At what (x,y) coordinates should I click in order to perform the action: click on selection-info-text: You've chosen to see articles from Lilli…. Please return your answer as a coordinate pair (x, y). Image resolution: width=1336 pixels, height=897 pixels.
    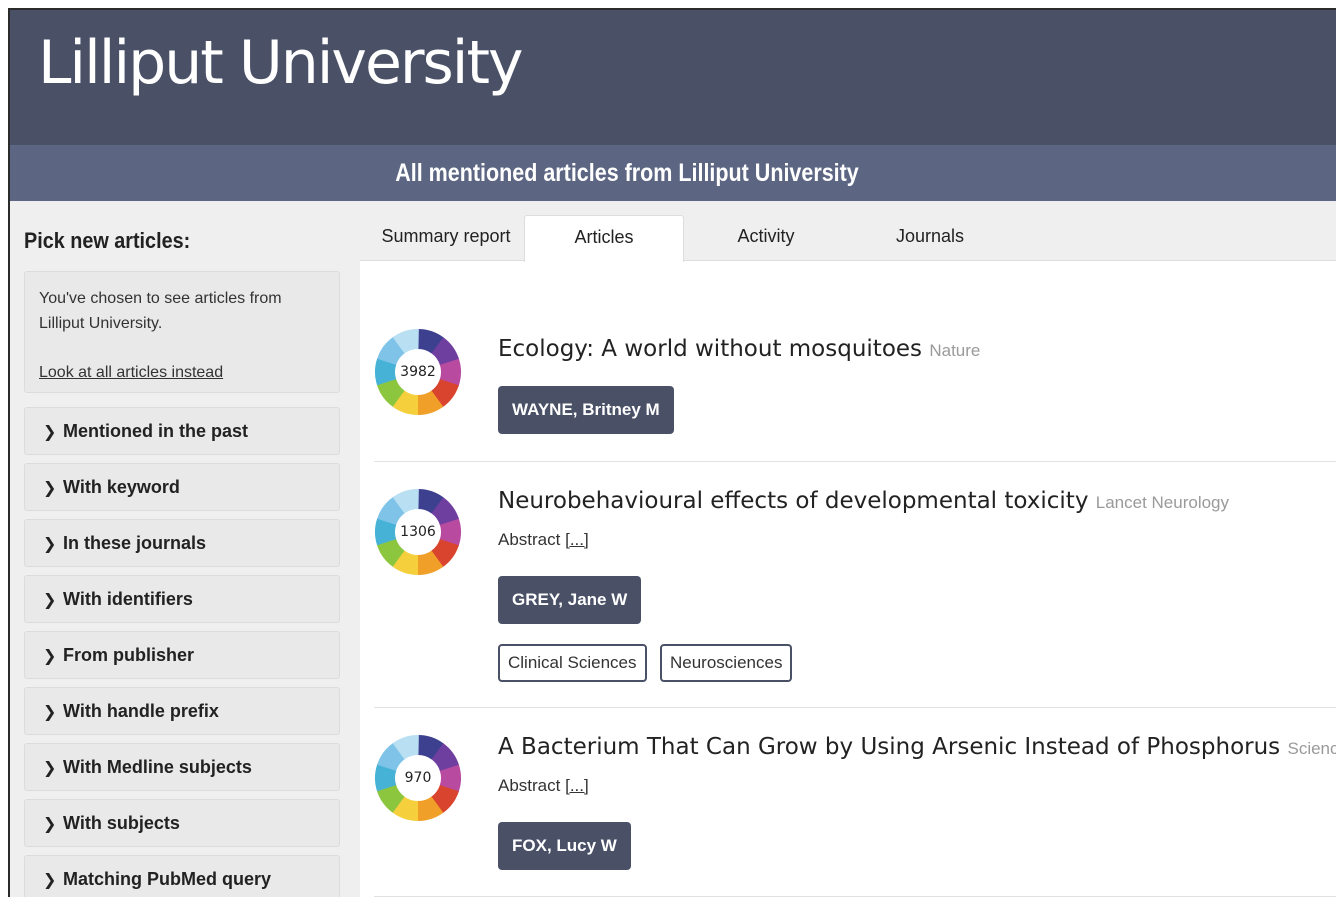
    Looking at the image, I should click on (160, 311).